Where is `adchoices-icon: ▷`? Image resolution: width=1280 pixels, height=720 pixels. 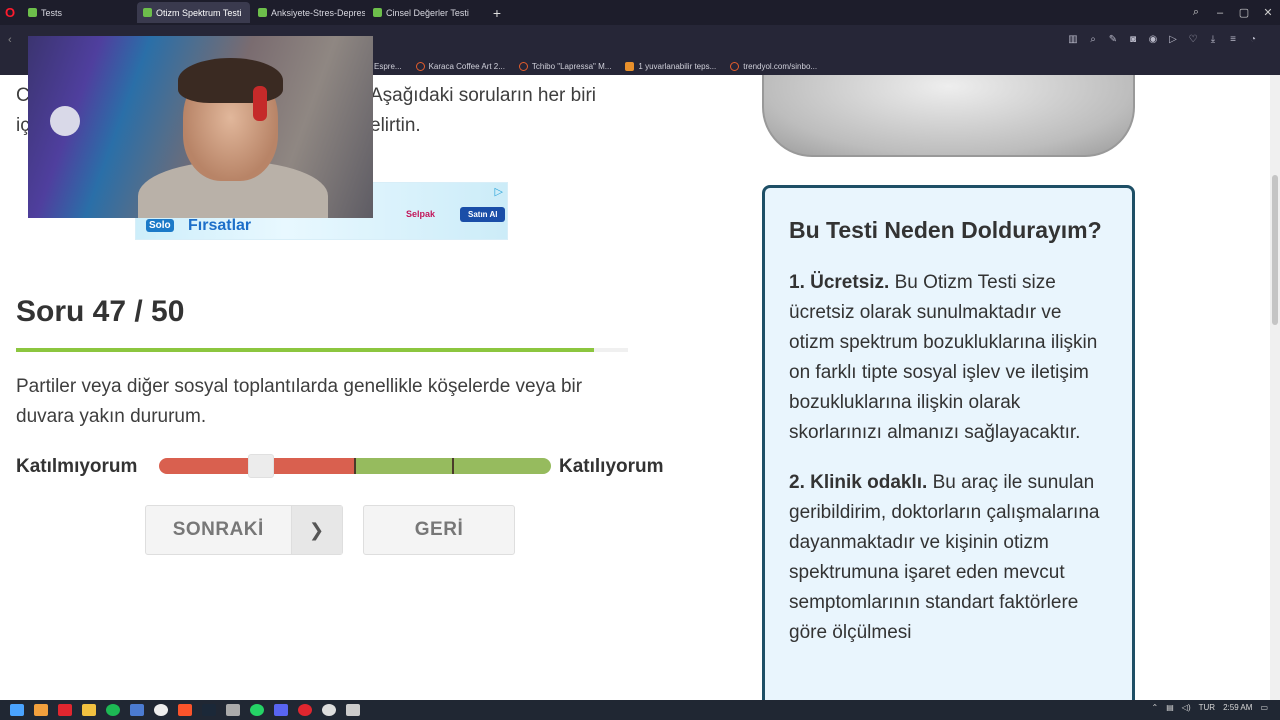 adchoices-icon: ▷ is located at coordinates (499, 191).